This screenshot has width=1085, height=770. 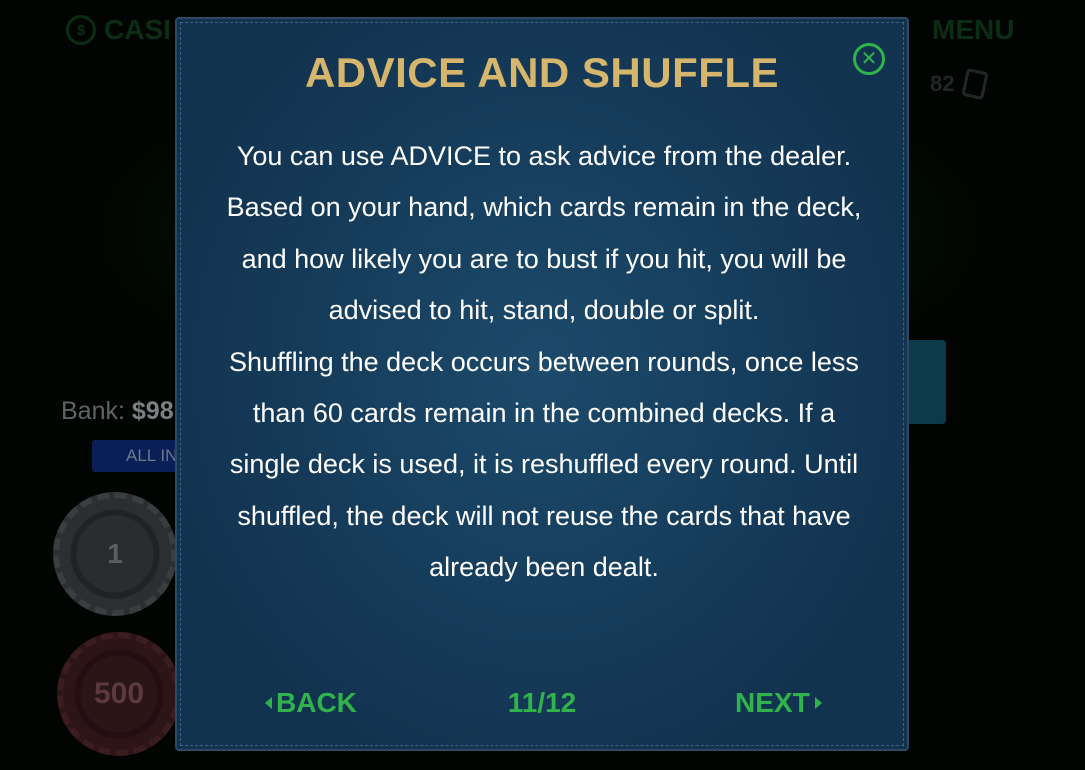 What do you see at coordinates (869, 59) in the screenshot?
I see `close-icon: ✕` at bounding box center [869, 59].